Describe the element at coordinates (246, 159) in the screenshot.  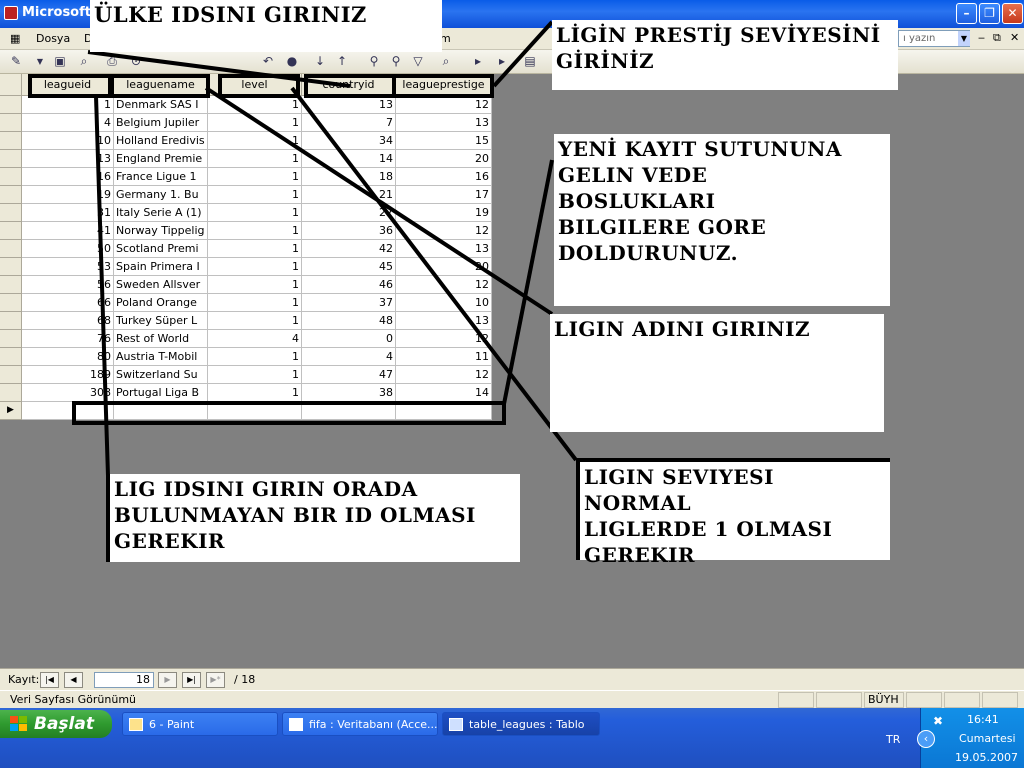
I see `table-row: 13 England Premie 1 14 20` at that location.